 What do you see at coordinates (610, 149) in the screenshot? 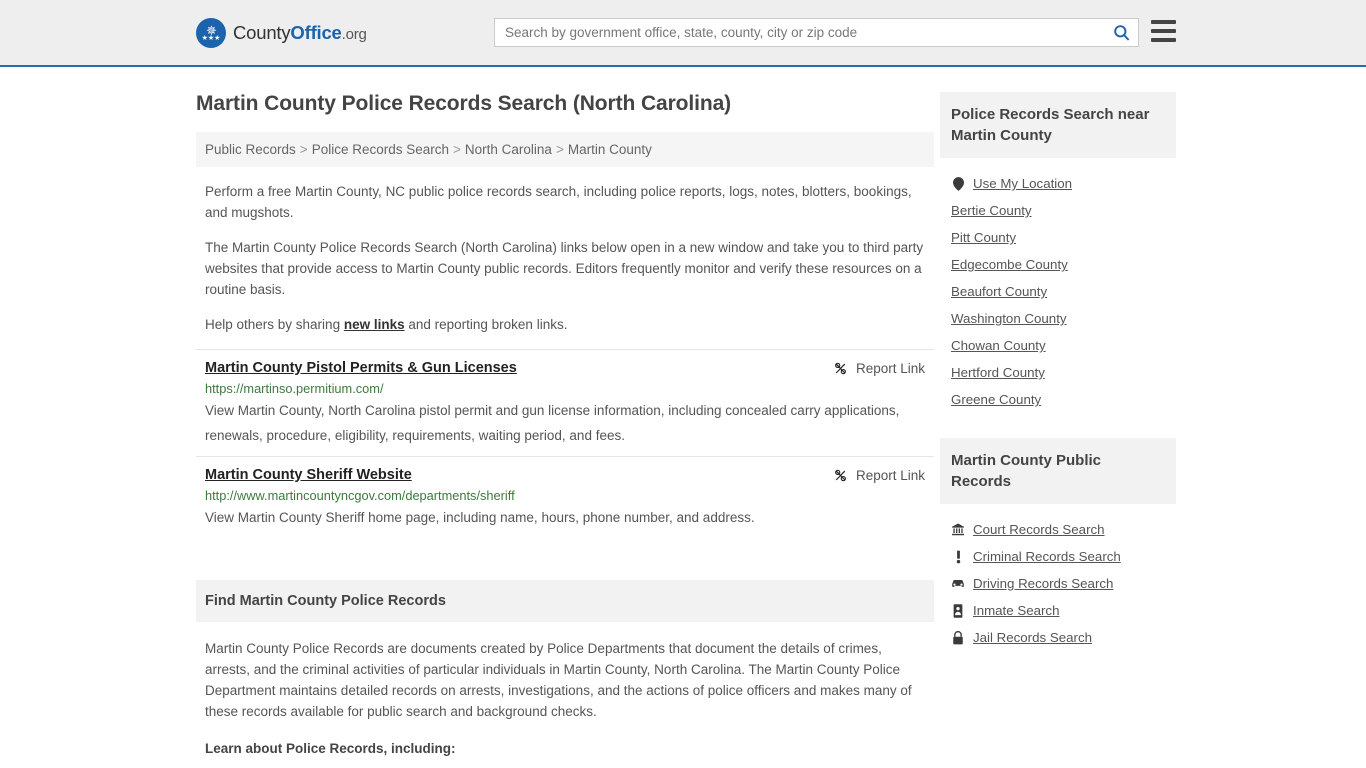
I see `breadcrumb-item-martin-county: Martin County` at bounding box center [610, 149].